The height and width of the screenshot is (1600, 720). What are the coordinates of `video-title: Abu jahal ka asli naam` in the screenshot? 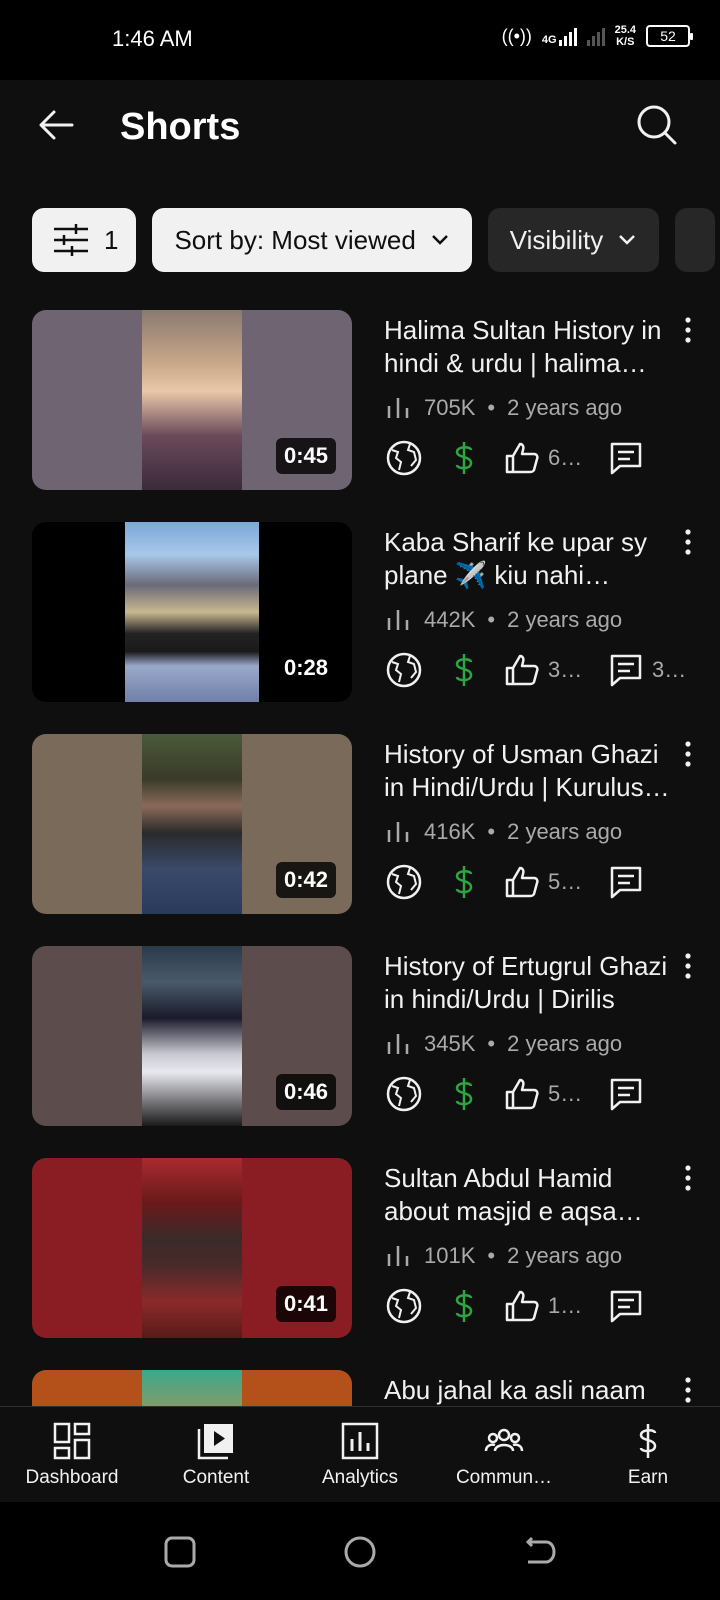 It's located at (529, 1390).